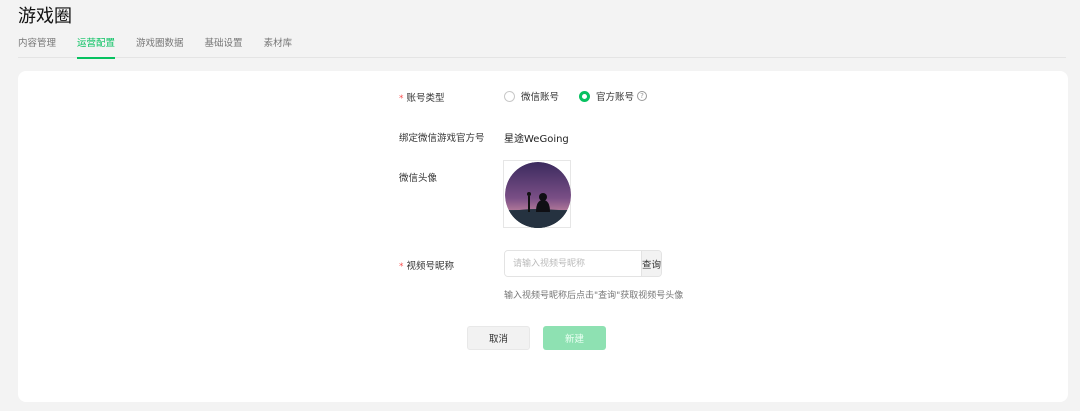 The height and width of the screenshot is (411, 1080). I want to click on bound-account-value: 星途WeGoing, so click(536, 139).